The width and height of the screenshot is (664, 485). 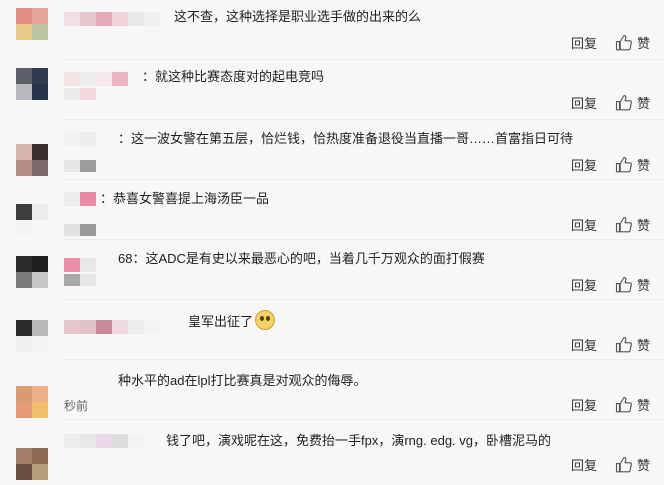 I want to click on comment-item: ：就这种比赛态度对的起电竞吗 回复 赞, so click(x=332, y=90).